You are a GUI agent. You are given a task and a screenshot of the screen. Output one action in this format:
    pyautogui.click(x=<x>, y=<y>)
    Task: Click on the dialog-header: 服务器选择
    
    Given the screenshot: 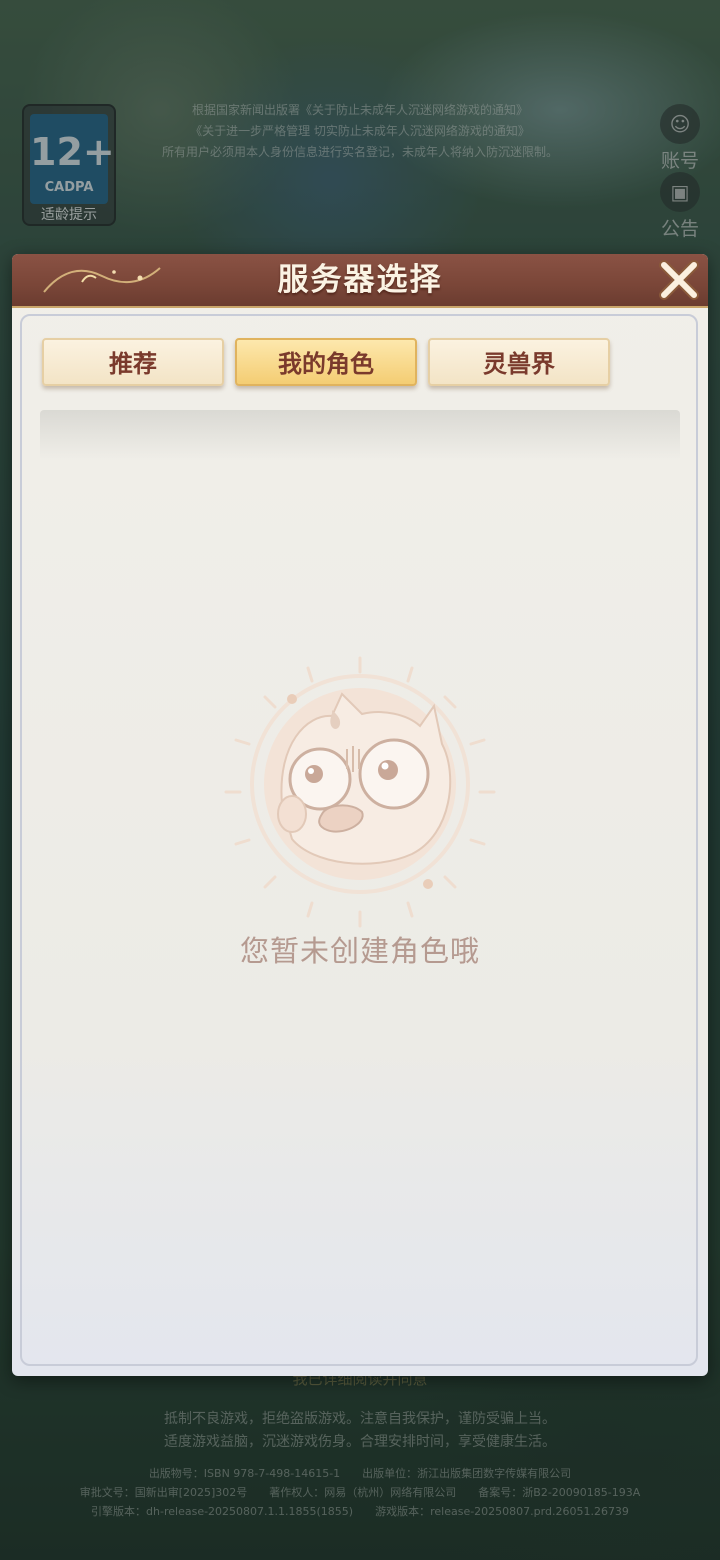 What is the action you would take?
    pyautogui.click(x=360, y=281)
    